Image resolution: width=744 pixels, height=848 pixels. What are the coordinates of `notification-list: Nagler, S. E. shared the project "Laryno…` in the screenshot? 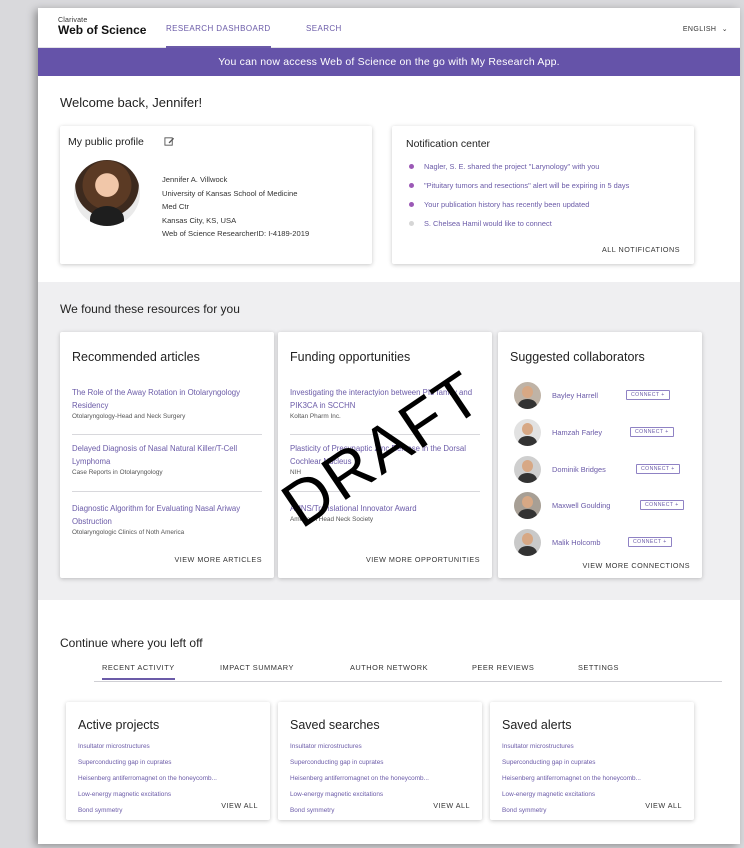 It's located at (517, 200).